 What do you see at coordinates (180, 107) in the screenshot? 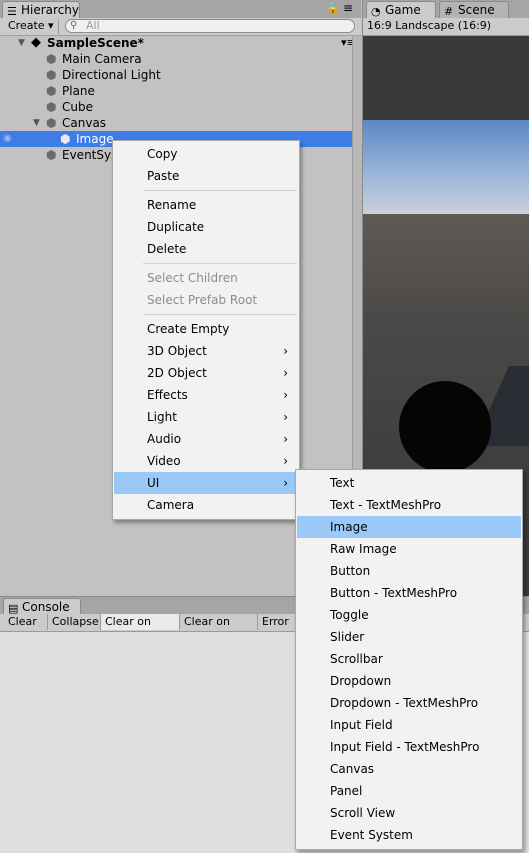
I see `hierarchy-item: ⬢ Cube` at bounding box center [180, 107].